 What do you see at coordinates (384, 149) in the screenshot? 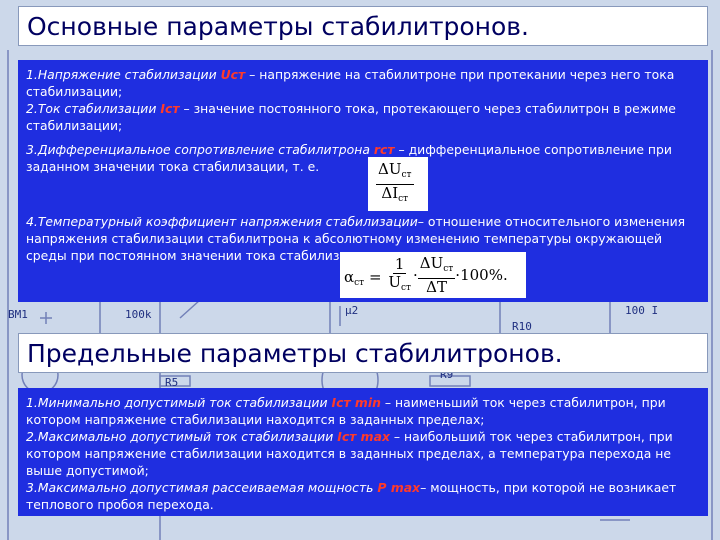
I see `param-symbol: rст` at bounding box center [384, 149].